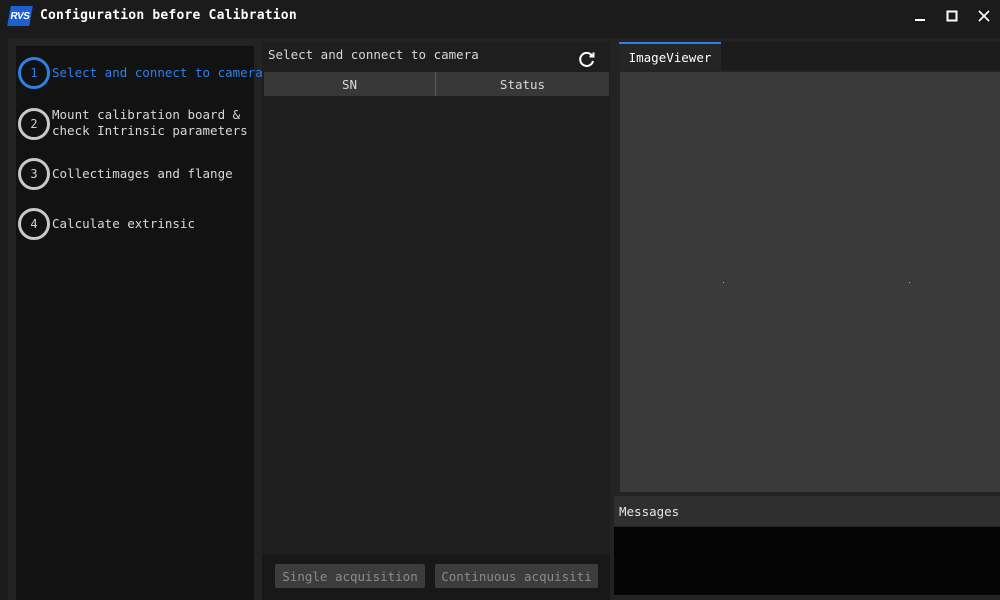 The width and height of the screenshot is (1000, 600). I want to click on step-1: 1 Select and connect to camera, so click(139, 78).